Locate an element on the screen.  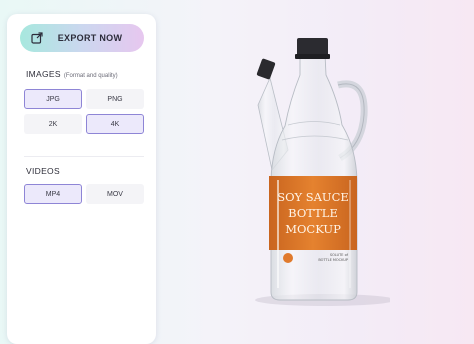
option-mov: MOV is located at coordinates (115, 194).